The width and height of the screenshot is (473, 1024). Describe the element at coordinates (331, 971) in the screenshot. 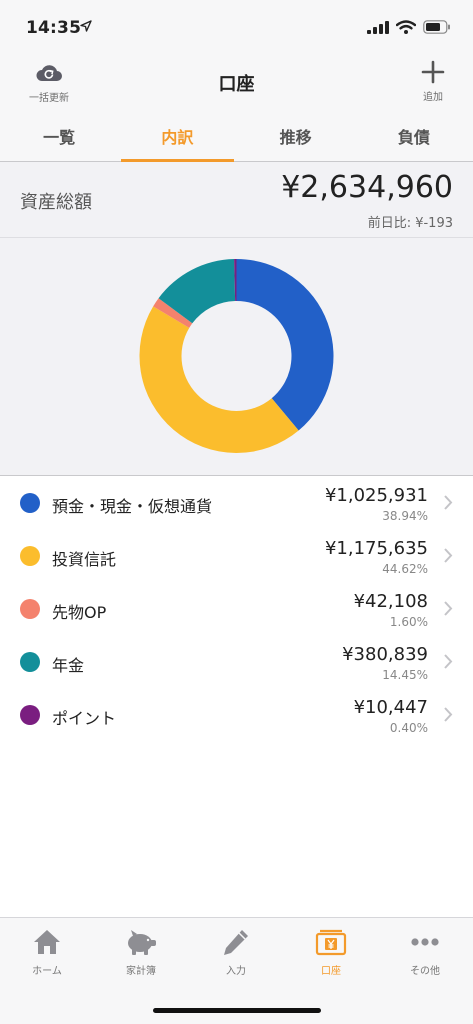

I see `tabbar-label: 口座` at that location.